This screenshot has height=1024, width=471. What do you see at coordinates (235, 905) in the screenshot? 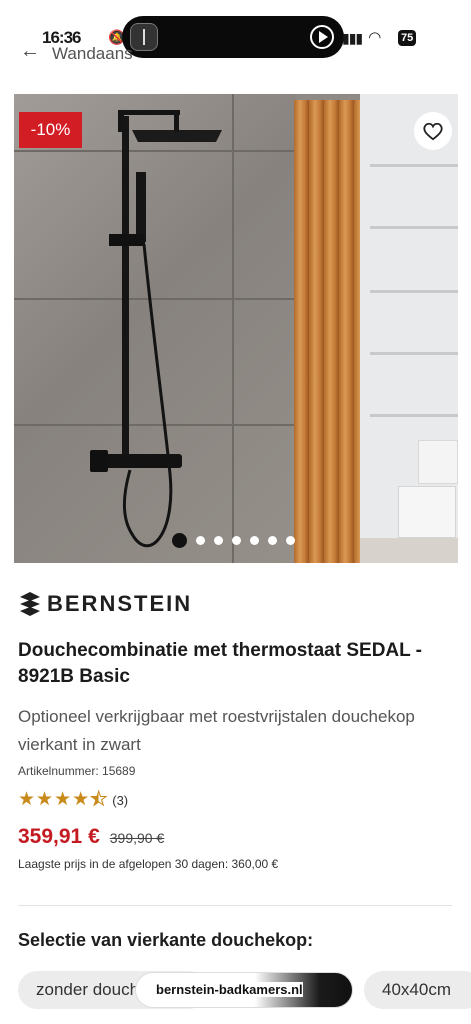
I see `divider` at bounding box center [235, 905].